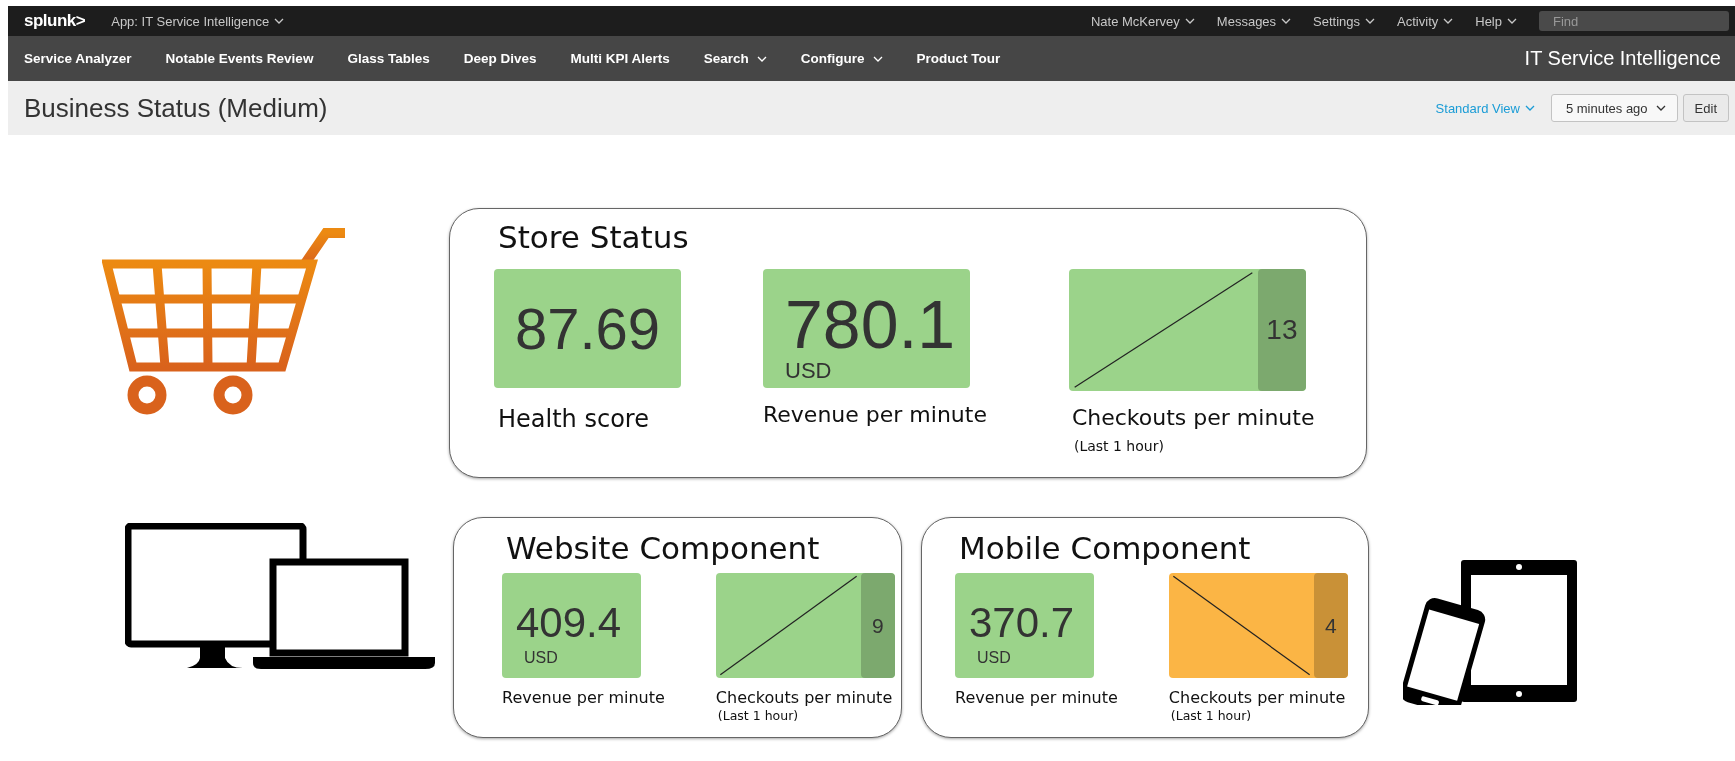  Describe the element at coordinates (1281, 330) in the screenshot. I see `kpi-value: 13` at that location.